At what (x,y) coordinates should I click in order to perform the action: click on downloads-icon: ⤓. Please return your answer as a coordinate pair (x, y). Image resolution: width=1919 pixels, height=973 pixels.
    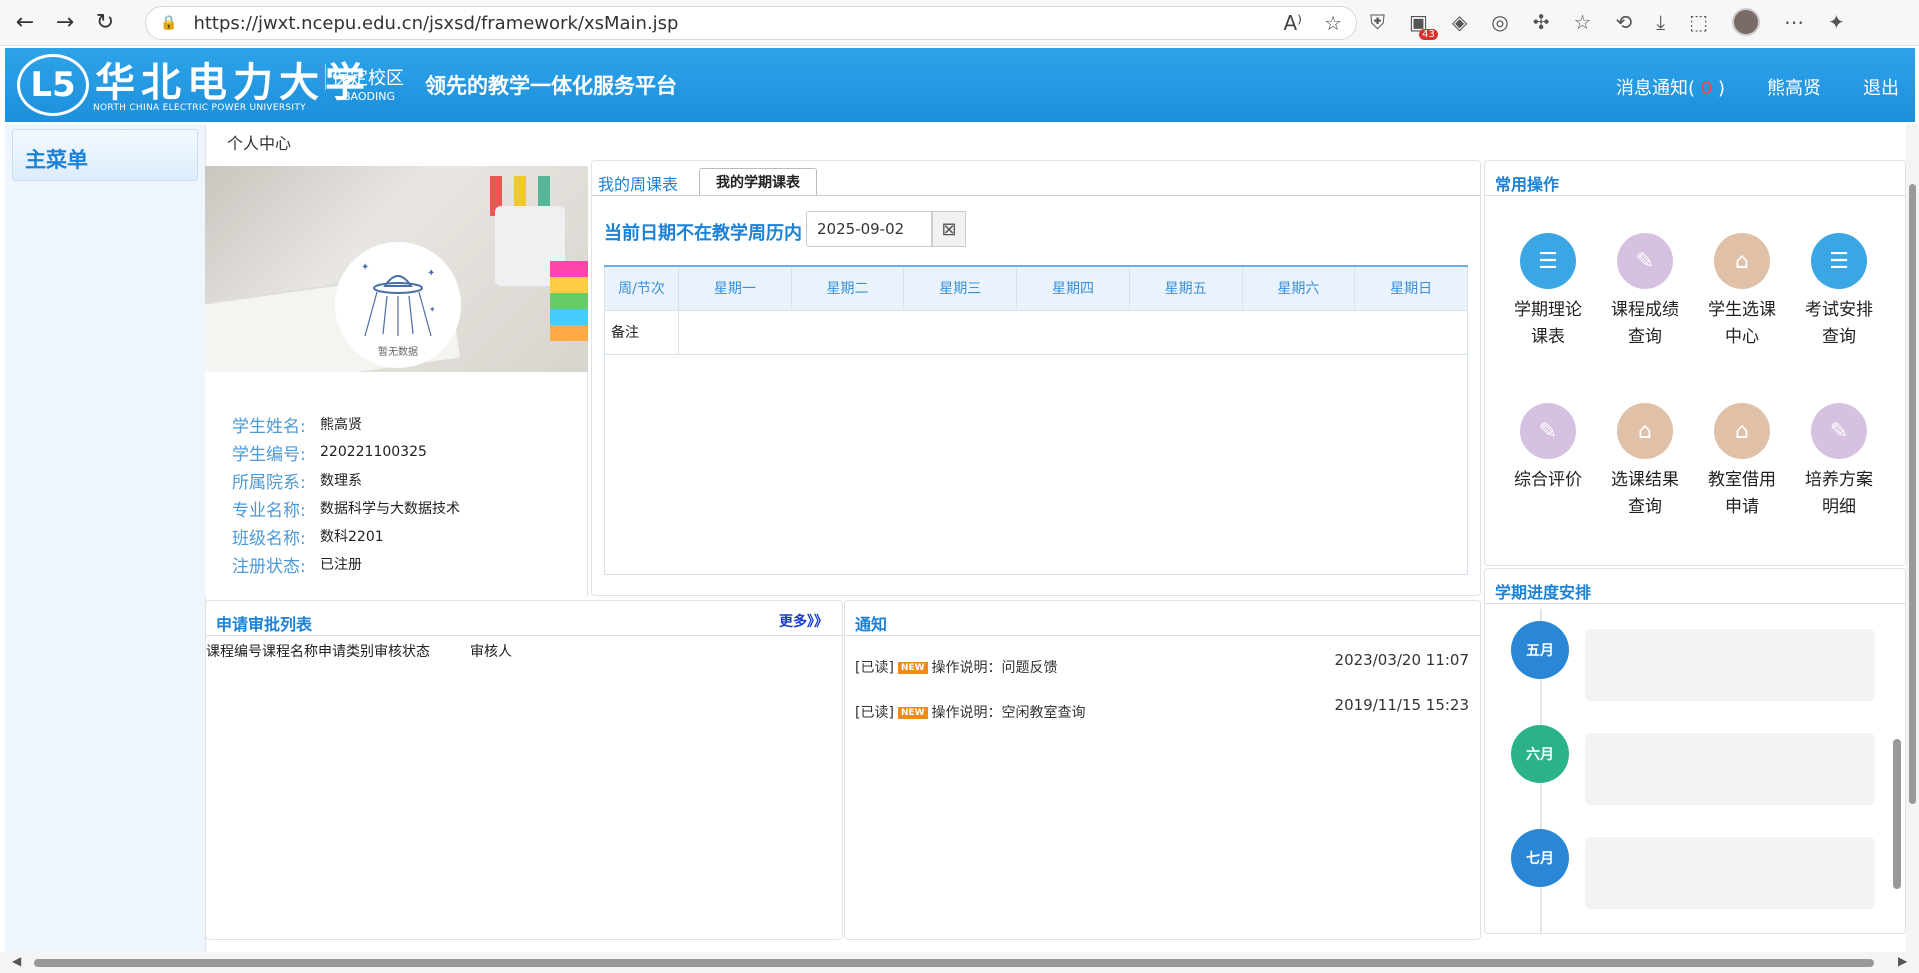
    Looking at the image, I should click on (1660, 22).